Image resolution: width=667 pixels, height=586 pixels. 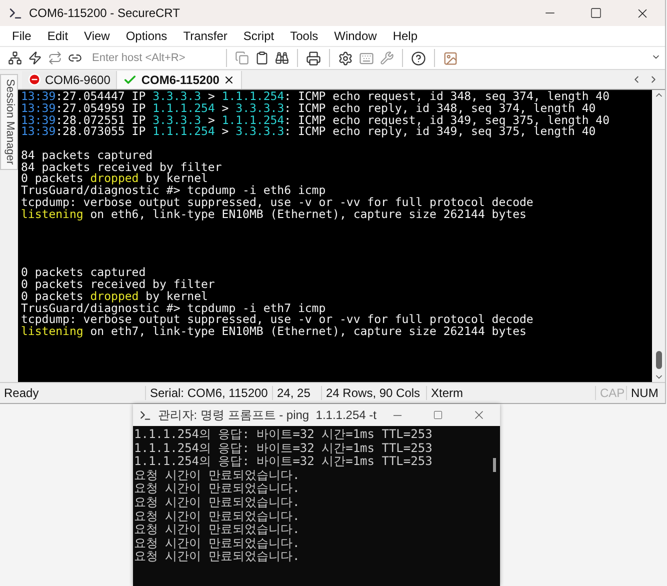 I want to click on host-input-field: Enter host <Alt+R>, so click(x=153, y=58).